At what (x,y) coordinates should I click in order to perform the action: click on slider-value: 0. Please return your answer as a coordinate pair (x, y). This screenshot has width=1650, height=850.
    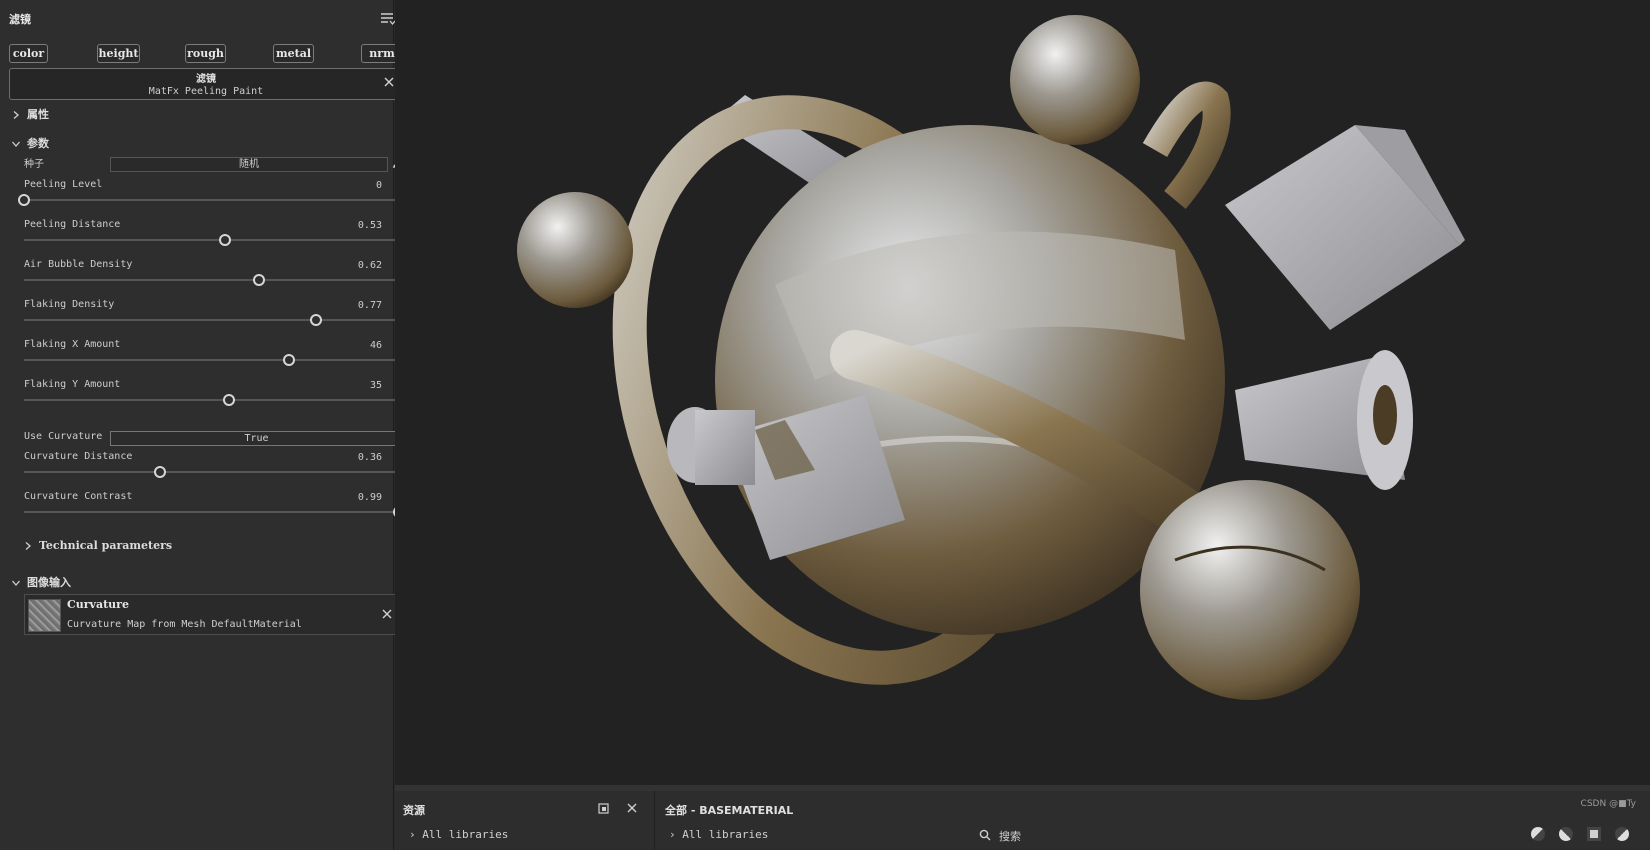
    Looking at the image, I should click on (378, 185).